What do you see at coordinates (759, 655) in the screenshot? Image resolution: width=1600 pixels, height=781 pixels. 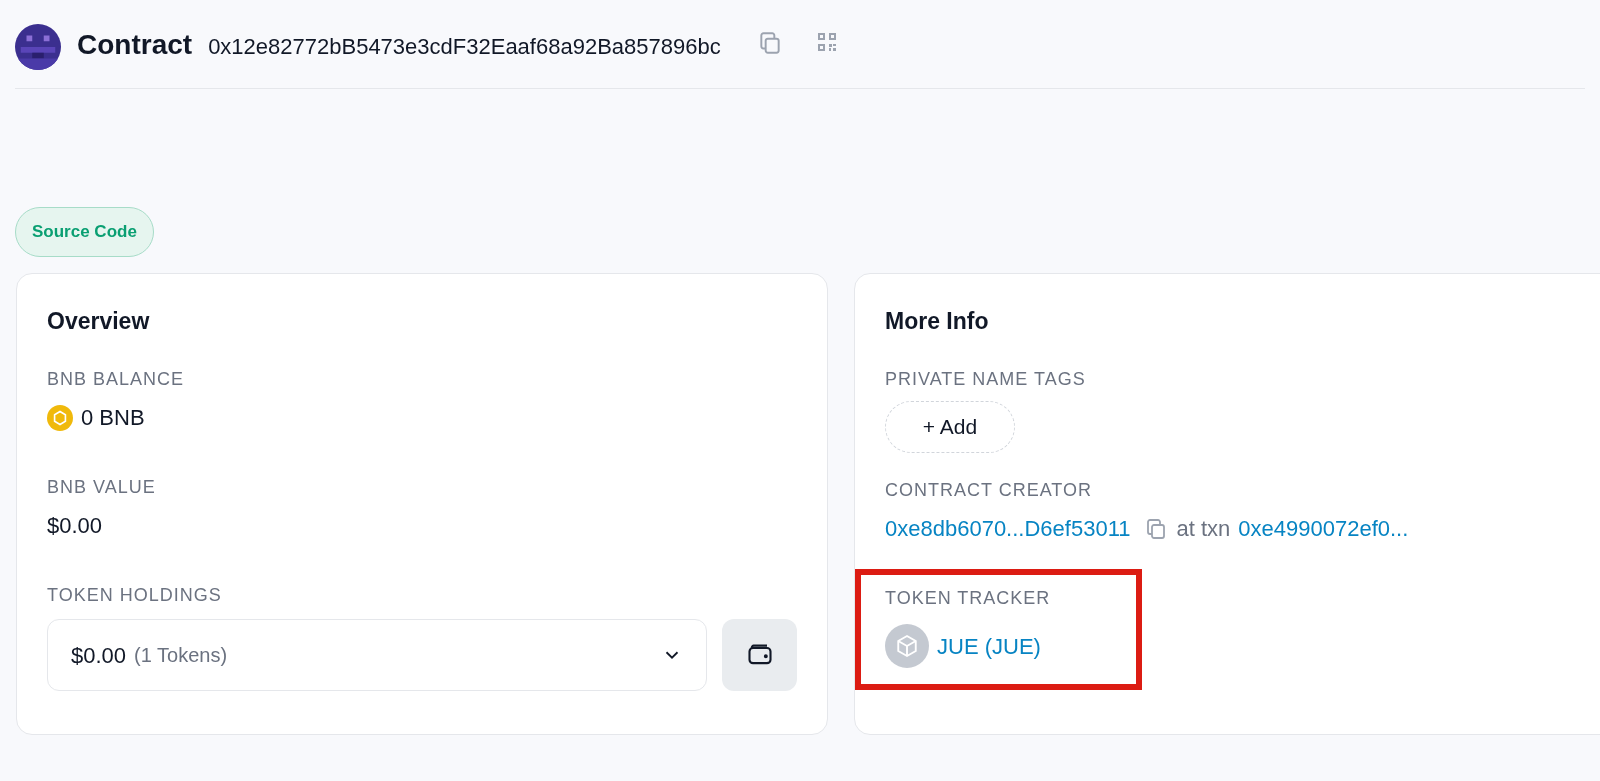 I see `wallet-button` at bounding box center [759, 655].